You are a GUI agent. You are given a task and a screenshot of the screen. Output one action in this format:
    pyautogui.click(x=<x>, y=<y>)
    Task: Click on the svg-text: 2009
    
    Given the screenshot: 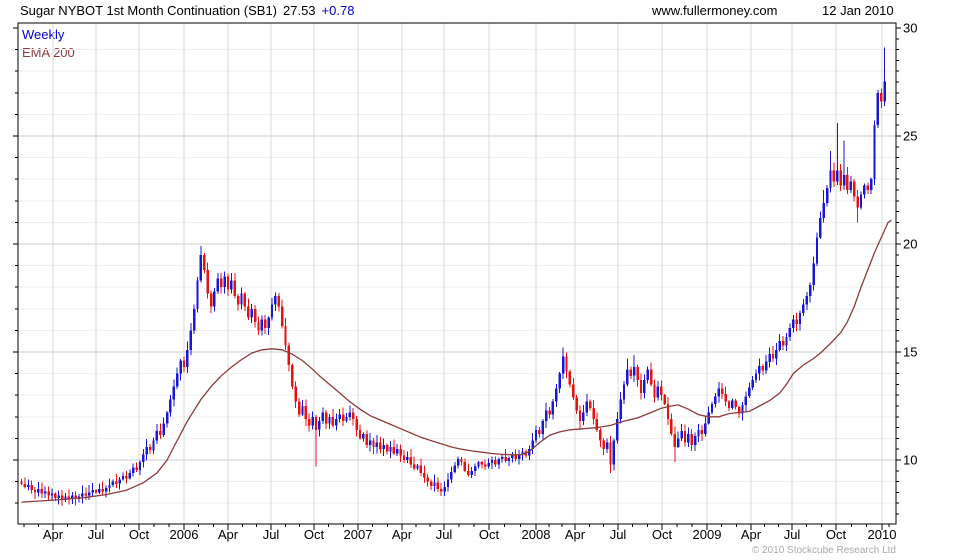 What is the action you would take?
    pyautogui.click(x=707, y=534)
    